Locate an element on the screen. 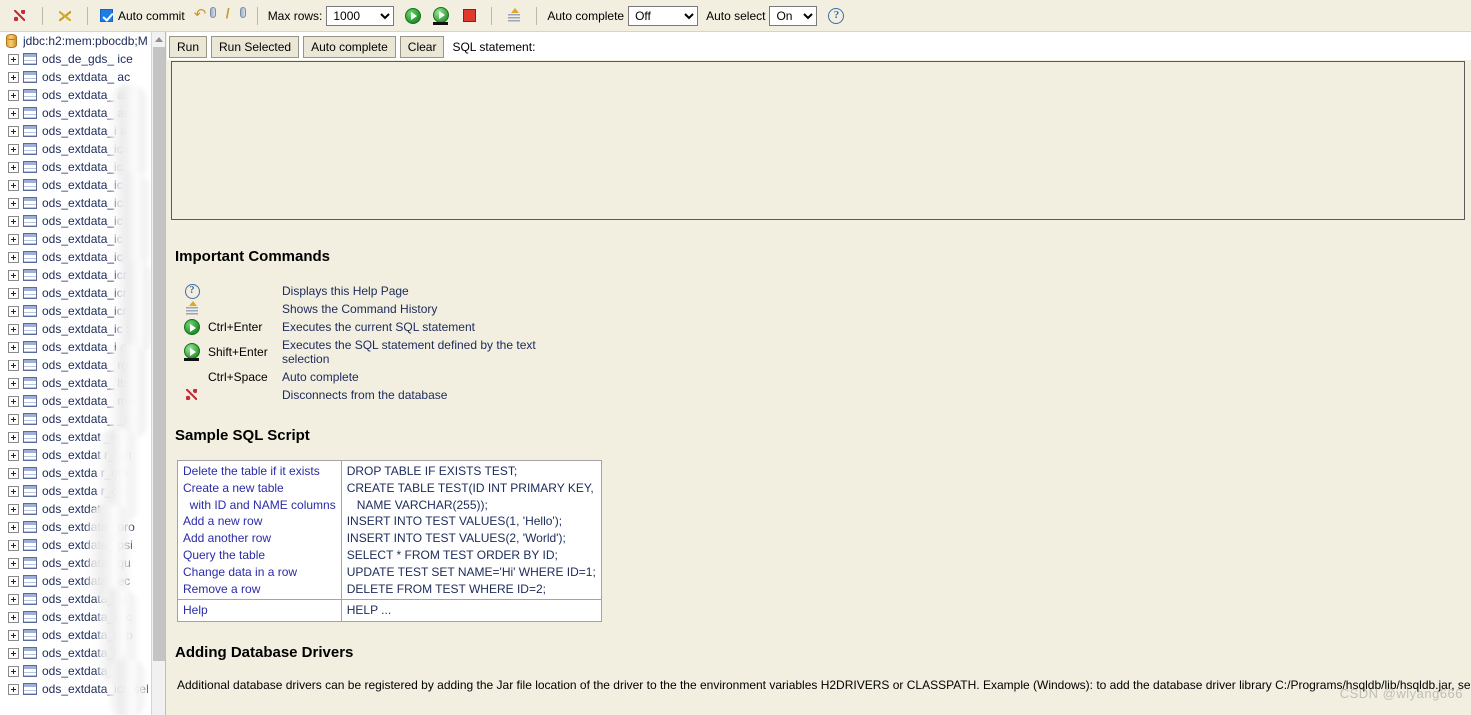 This screenshot has height=715, width=1471. auto-select-select: On is located at coordinates (793, 15).